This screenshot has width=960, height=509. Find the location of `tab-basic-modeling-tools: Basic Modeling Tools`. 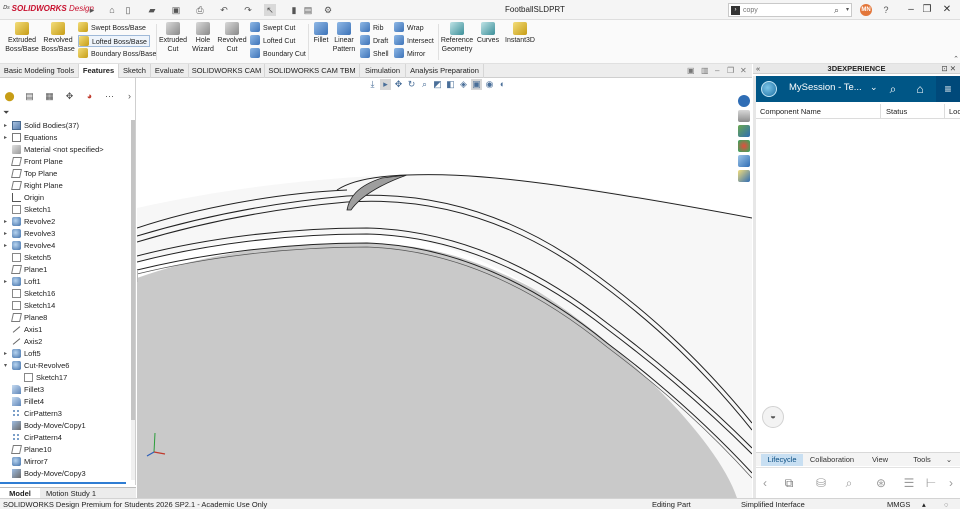

tab-basic-modeling-tools: Basic Modeling Tools is located at coordinates (39, 71).